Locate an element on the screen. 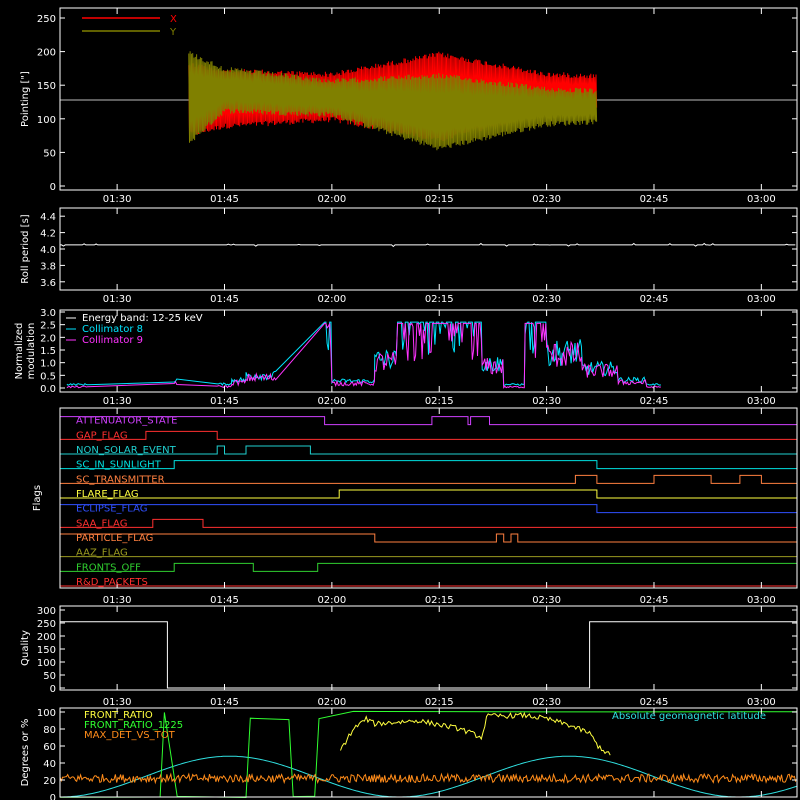  flag-label: ECLIPSE_FLAG is located at coordinates (111, 509).